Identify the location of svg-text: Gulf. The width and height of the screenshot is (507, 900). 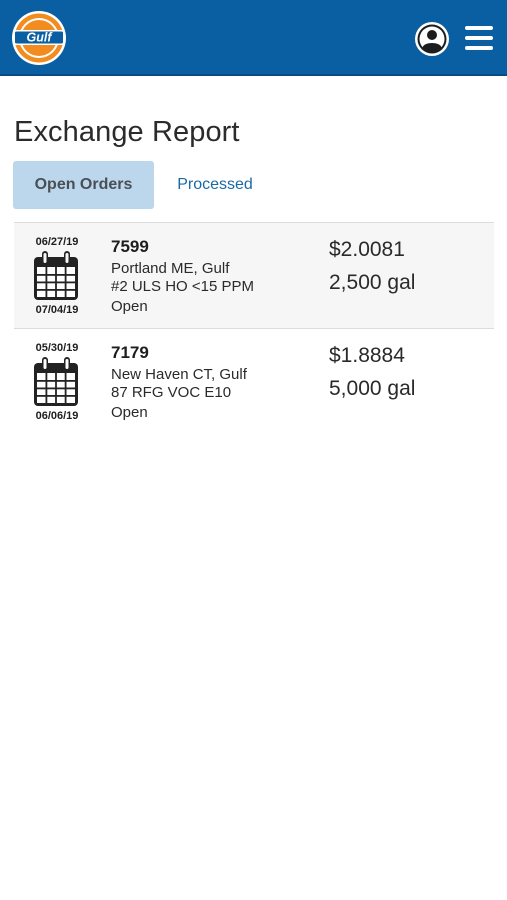
(40, 38).